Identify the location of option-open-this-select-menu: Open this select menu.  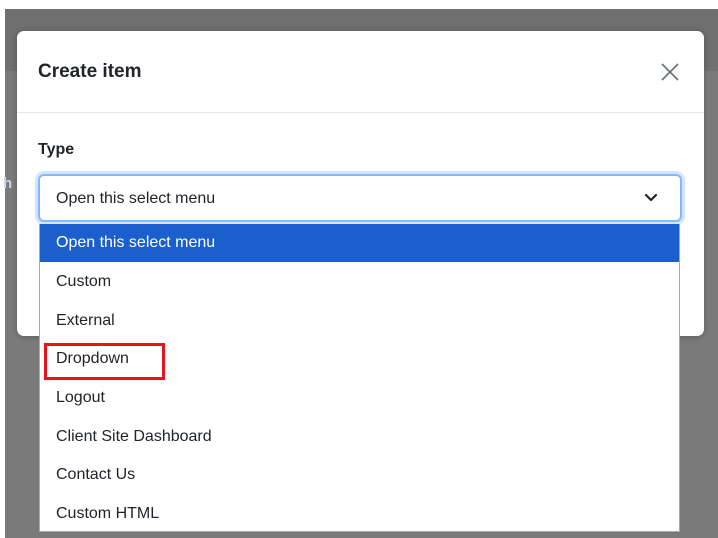
(359, 243).